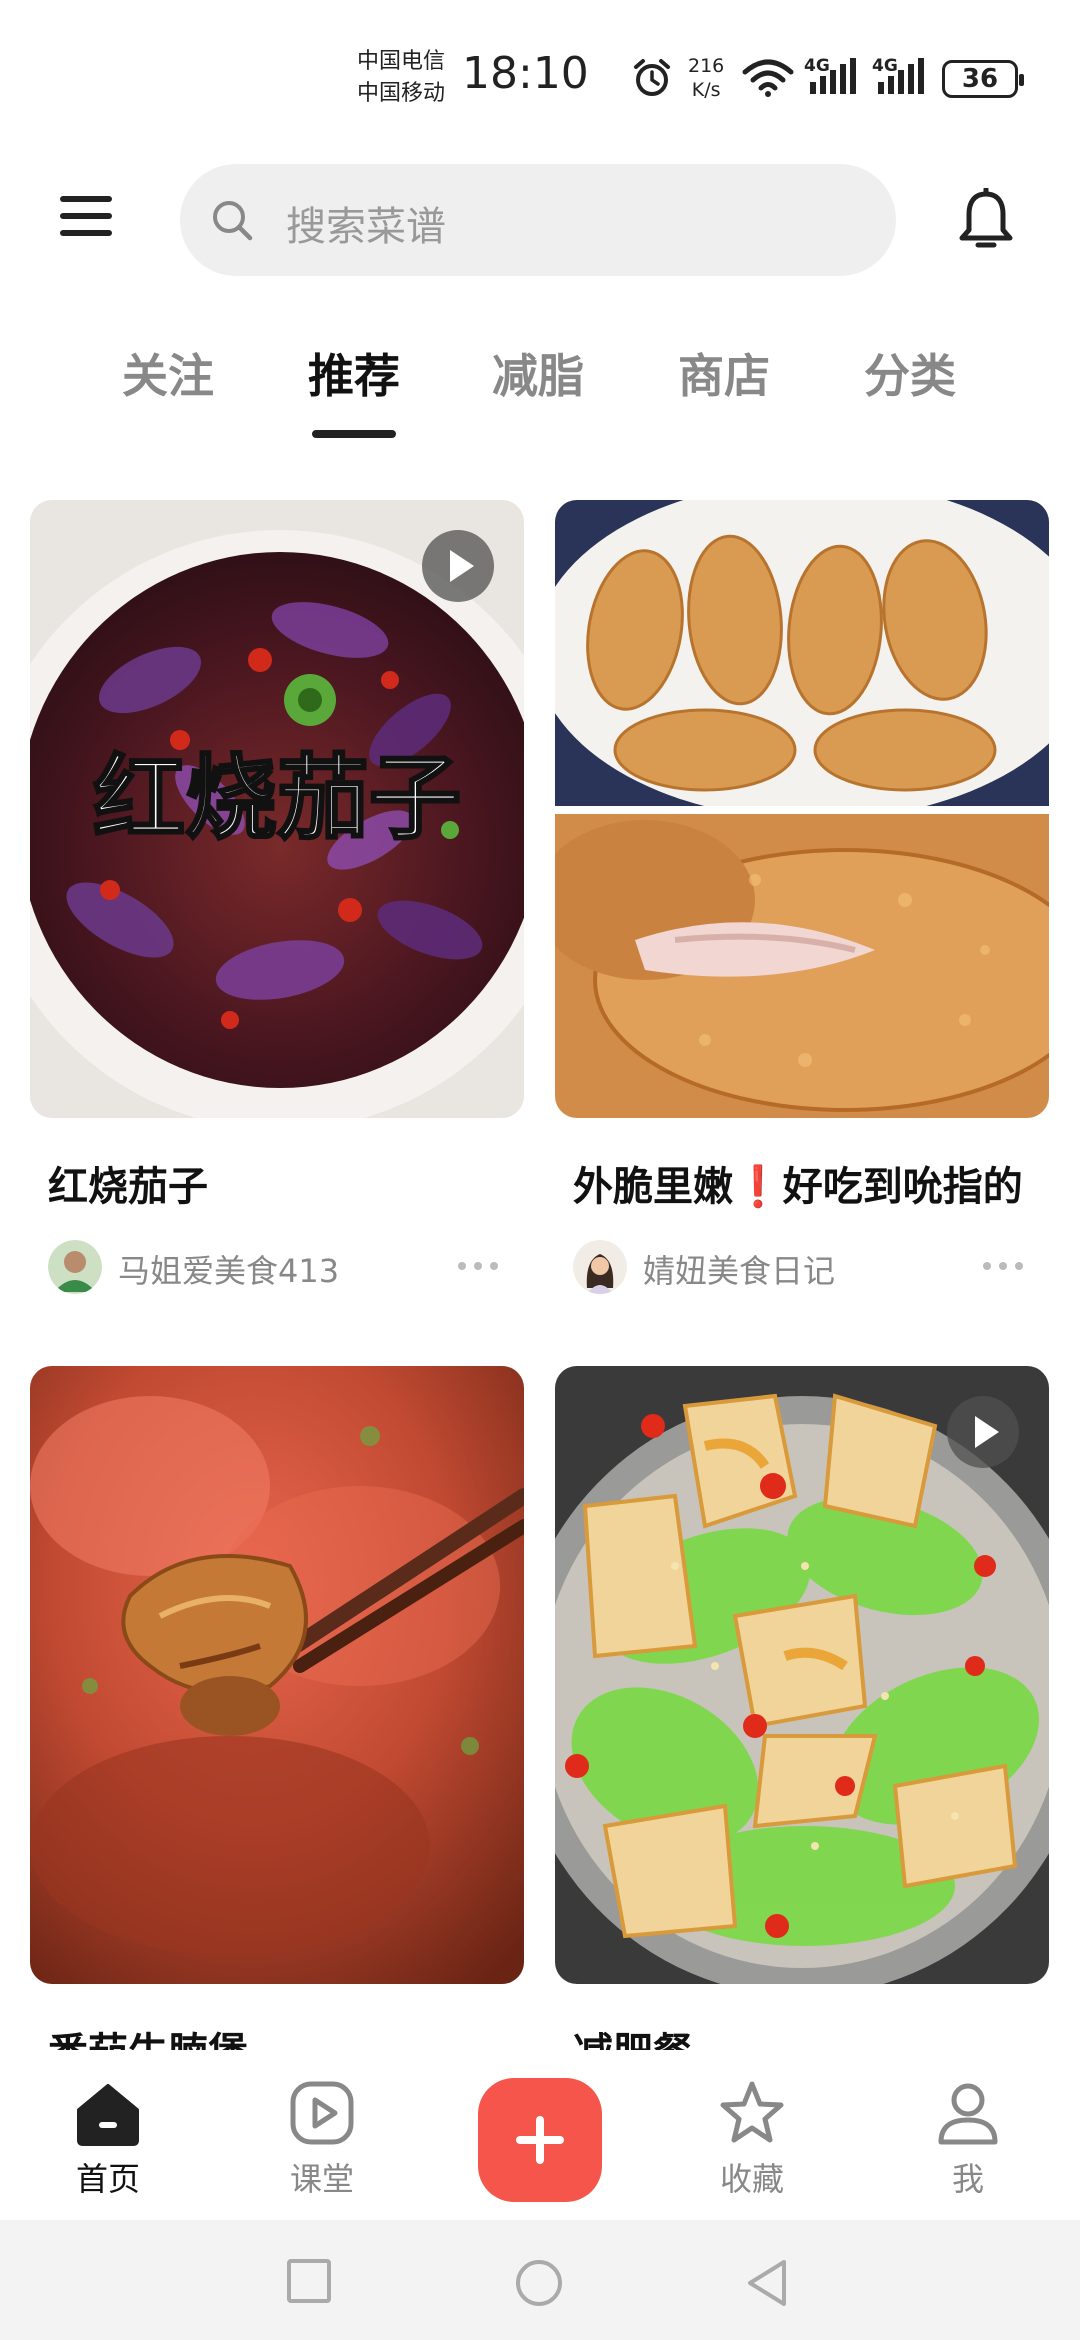 Image resolution: width=1080 pixels, height=2340 pixels. What do you see at coordinates (768, 78) in the screenshot?
I see `wifi-icon` at bounding box center [768, 78].